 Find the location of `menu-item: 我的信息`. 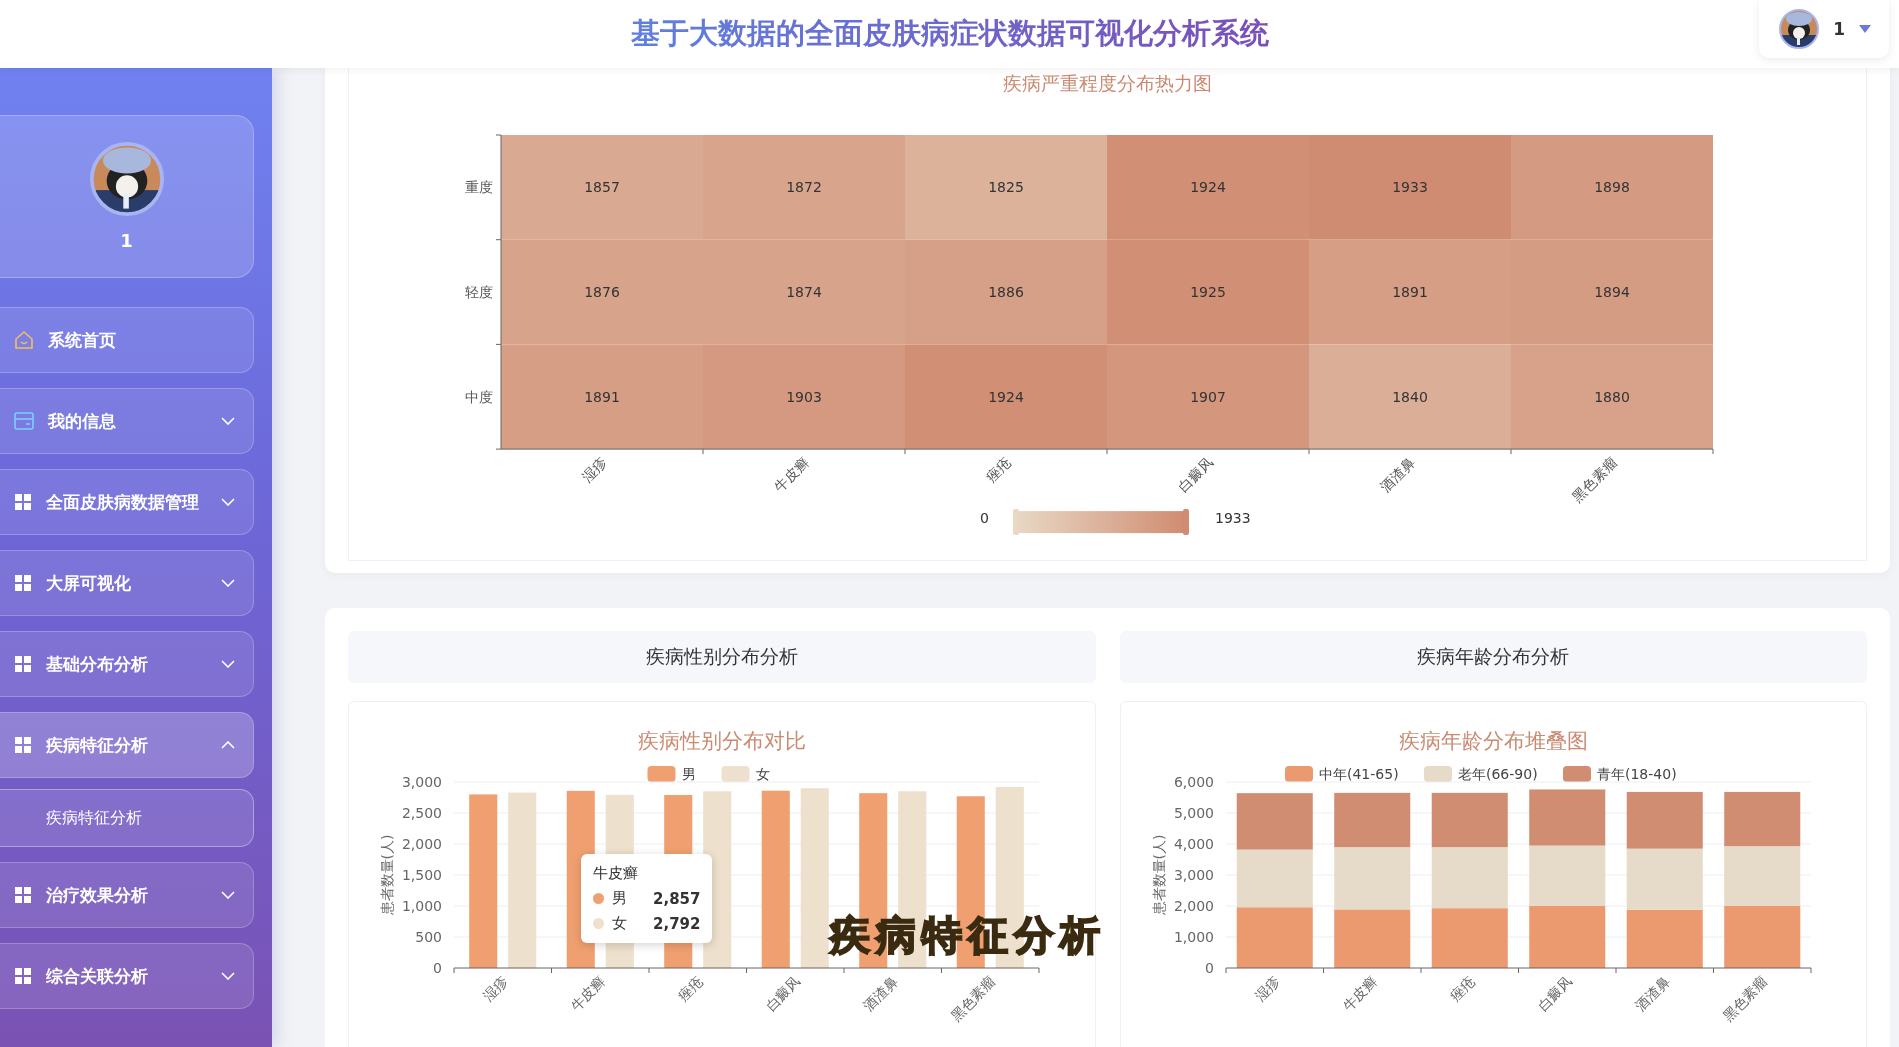

menu-item: 我的信息 is located at coordinates (127, 421).